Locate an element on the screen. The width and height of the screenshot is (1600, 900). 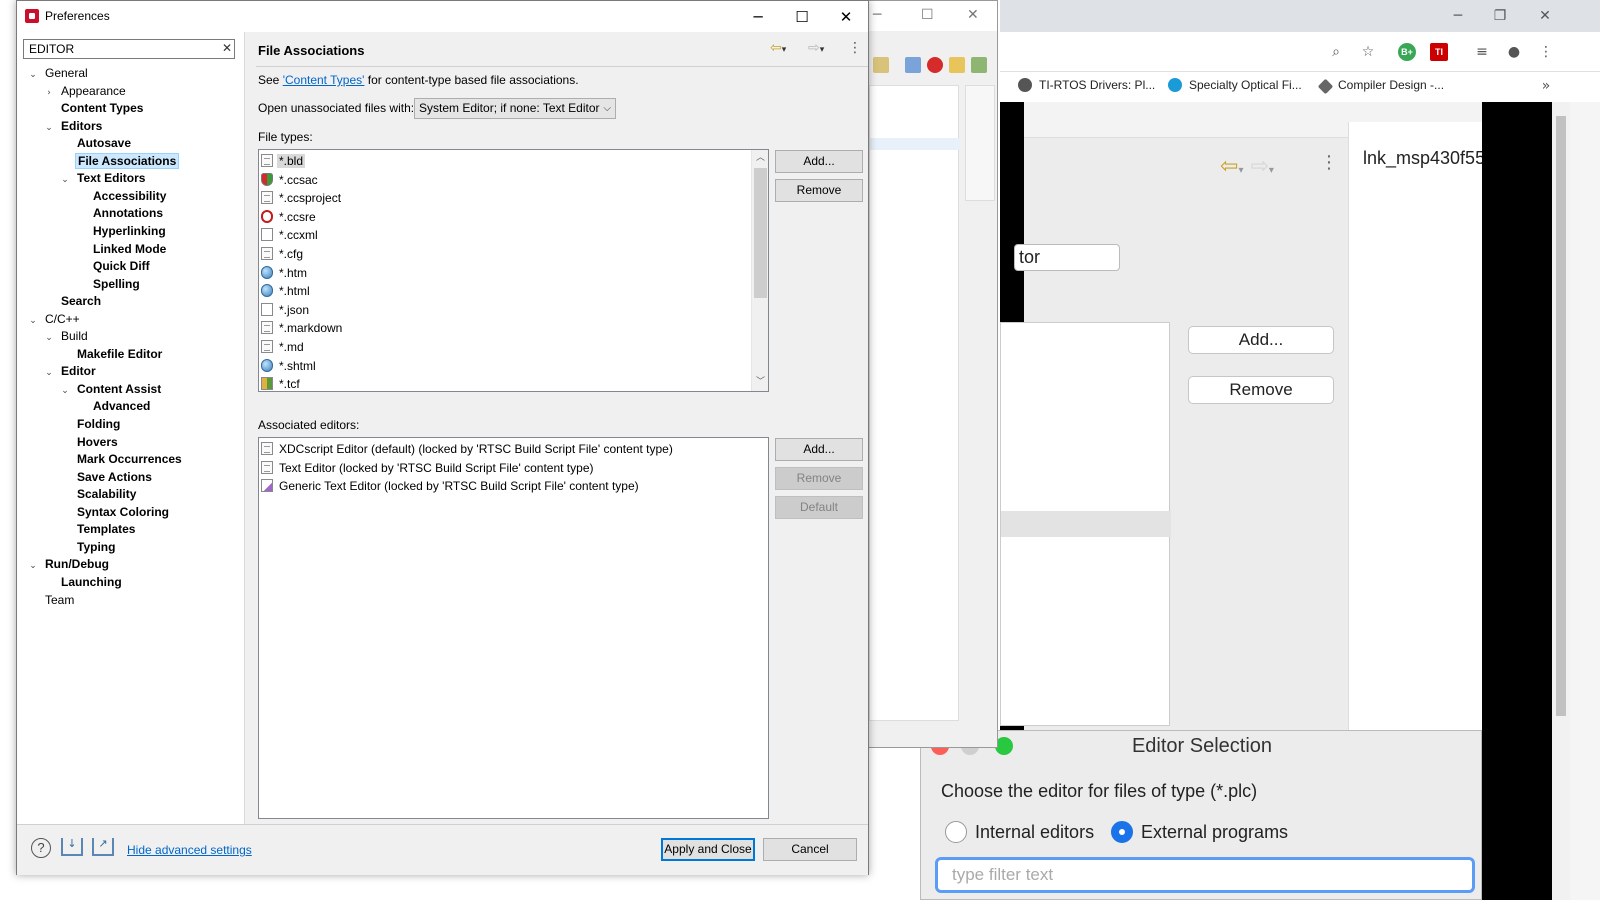
tree-item: ⌄ Build is located at coordinates (66, 336).